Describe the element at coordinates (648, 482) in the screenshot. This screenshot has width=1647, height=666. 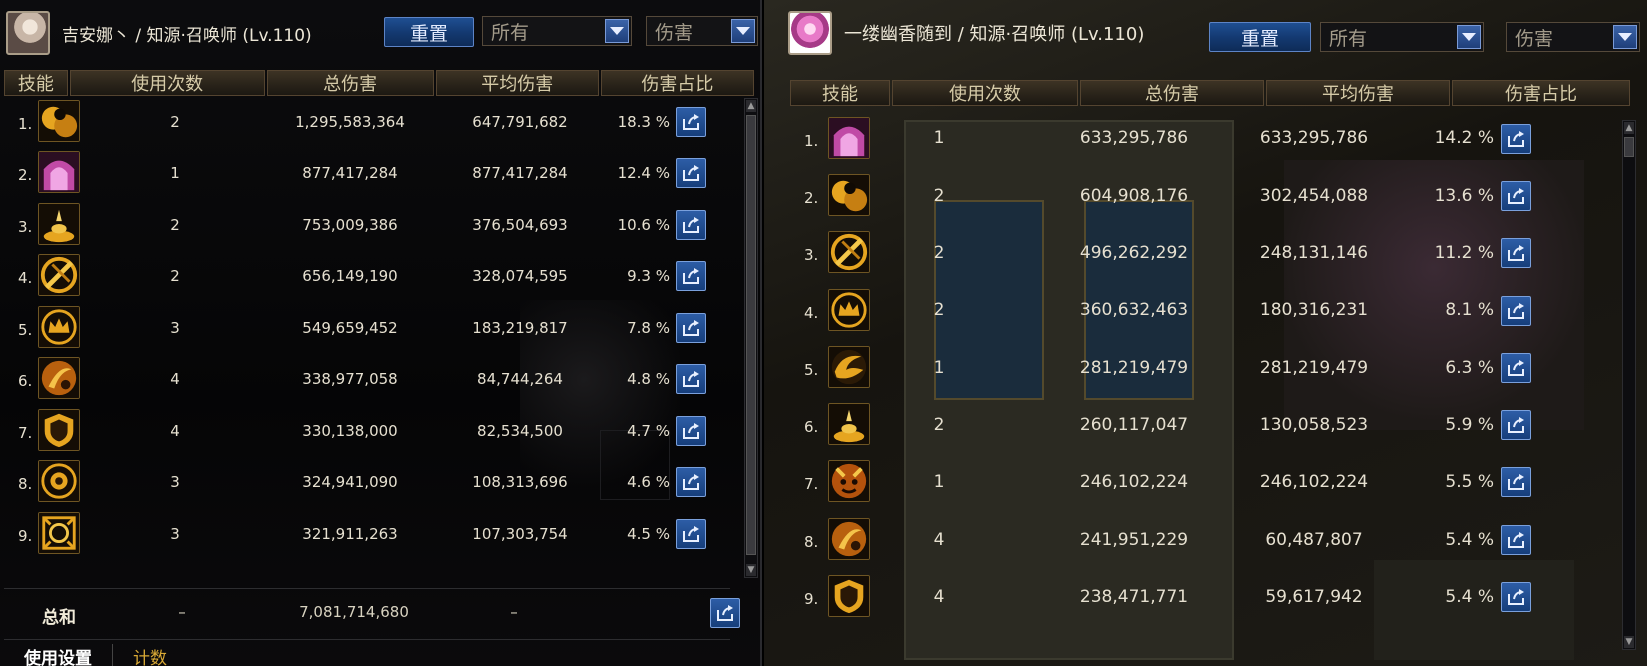
I see `row-damage-share: 4.6 %` at that location.